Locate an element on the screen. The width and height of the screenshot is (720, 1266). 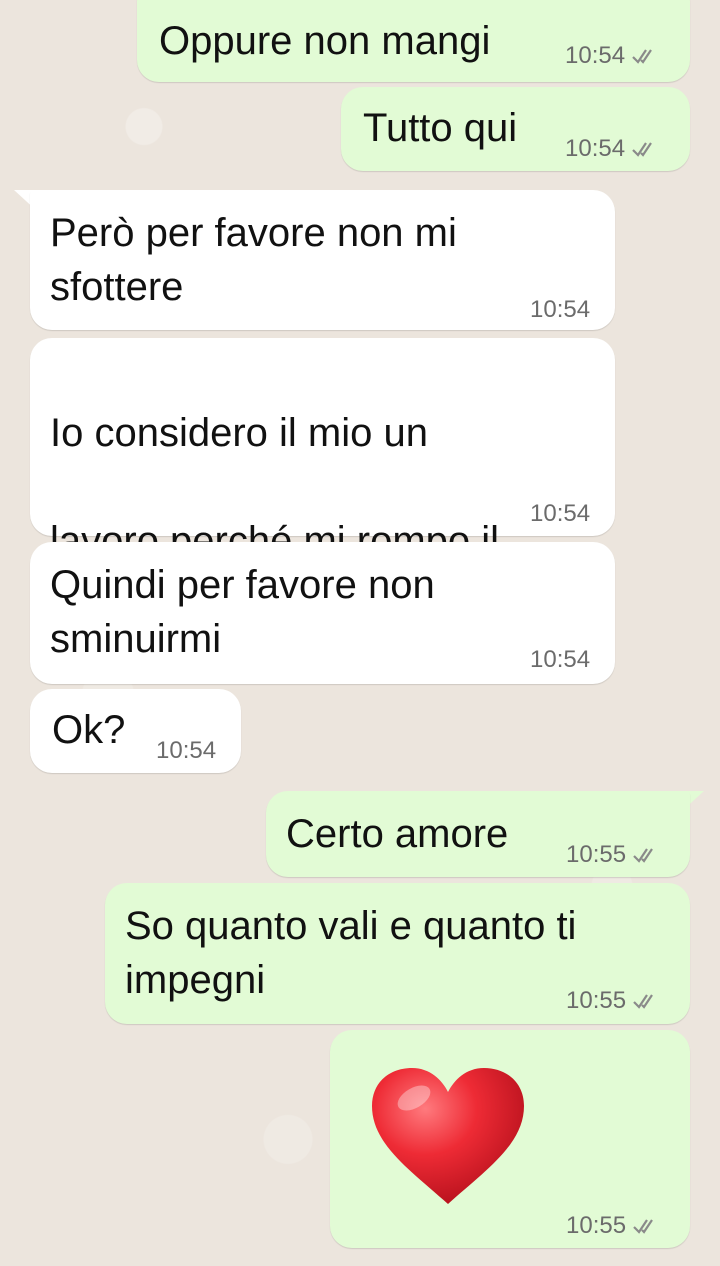
red-heart-emoji-icon is located at coordinates (448, 1136).